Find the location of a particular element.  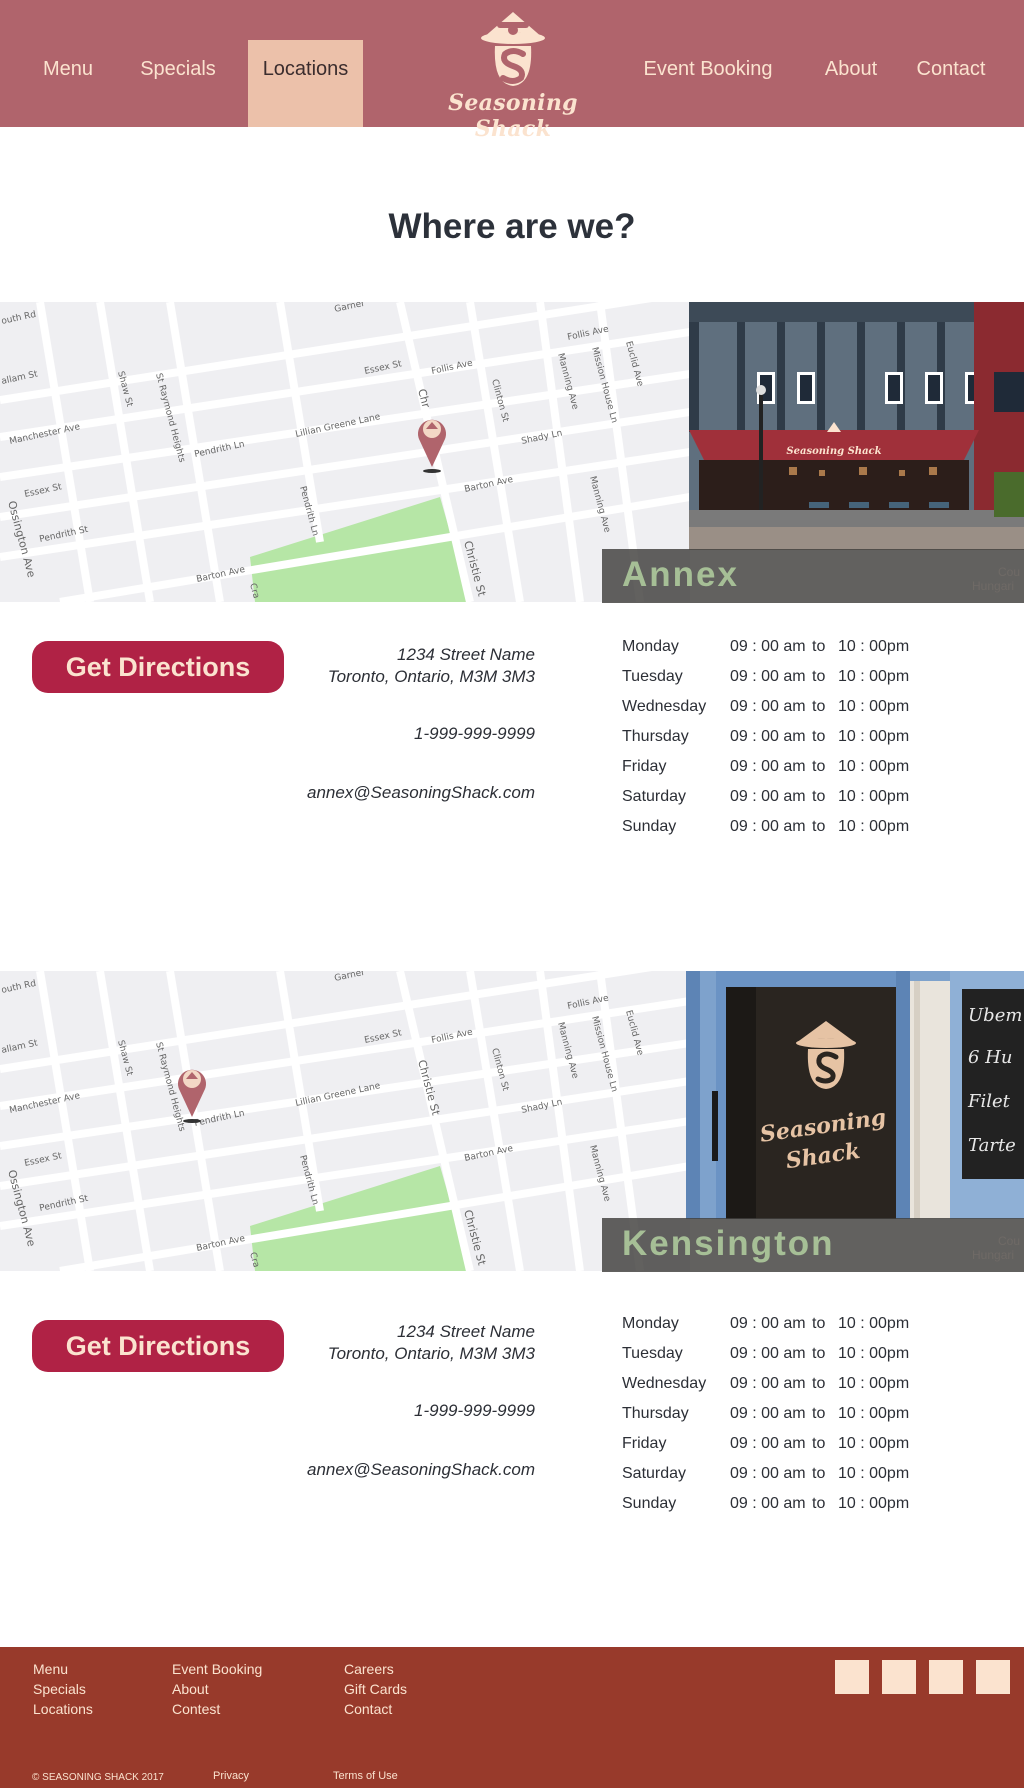

footer-link-about: About is located at coordinates (217, 1689).